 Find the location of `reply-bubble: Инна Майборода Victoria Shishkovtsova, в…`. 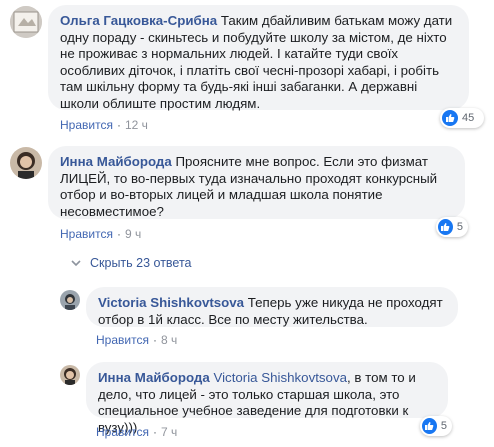

reply-bubble: Инна Майборода Victoria Shishkovtsova, в… is located at coordinates (267, 398).